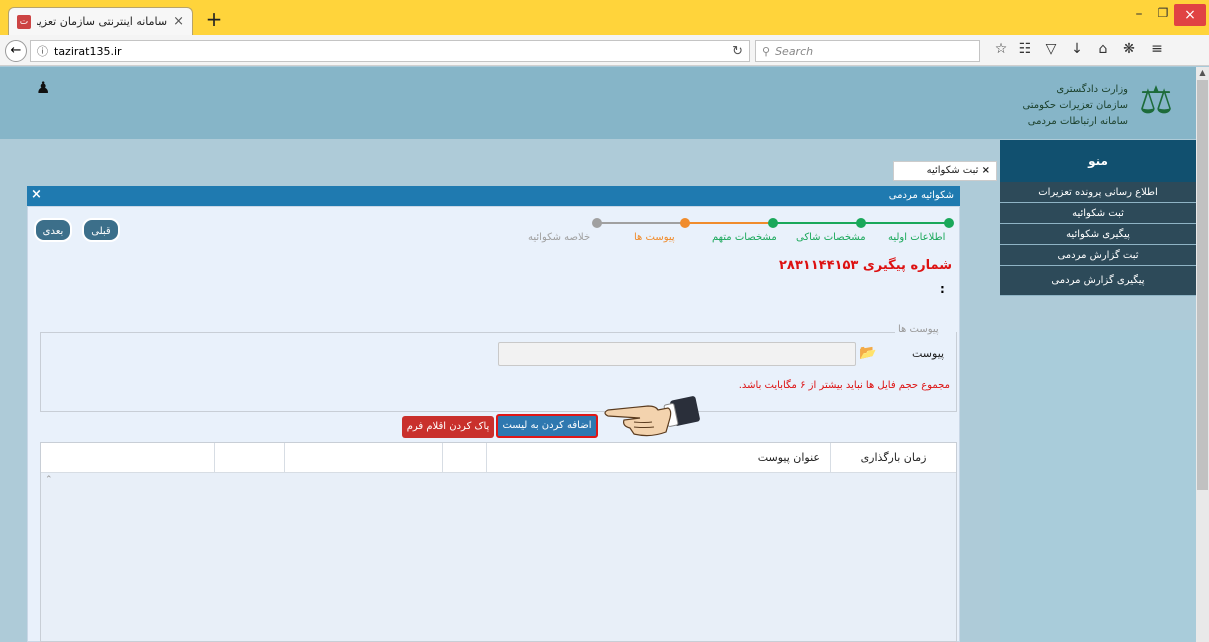 The width and height of the screenshot is (1209, 642). Describe the element at coordinates (685, 223) in the screenshot. I see `step-dot-attachments` at that location.